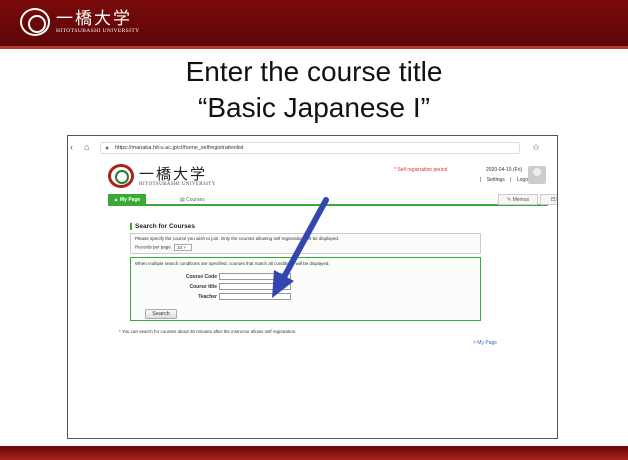 Image resolution: width=628 pixels, height=460 pixels. I want to click on arrow-shaft, so click(304, 239).